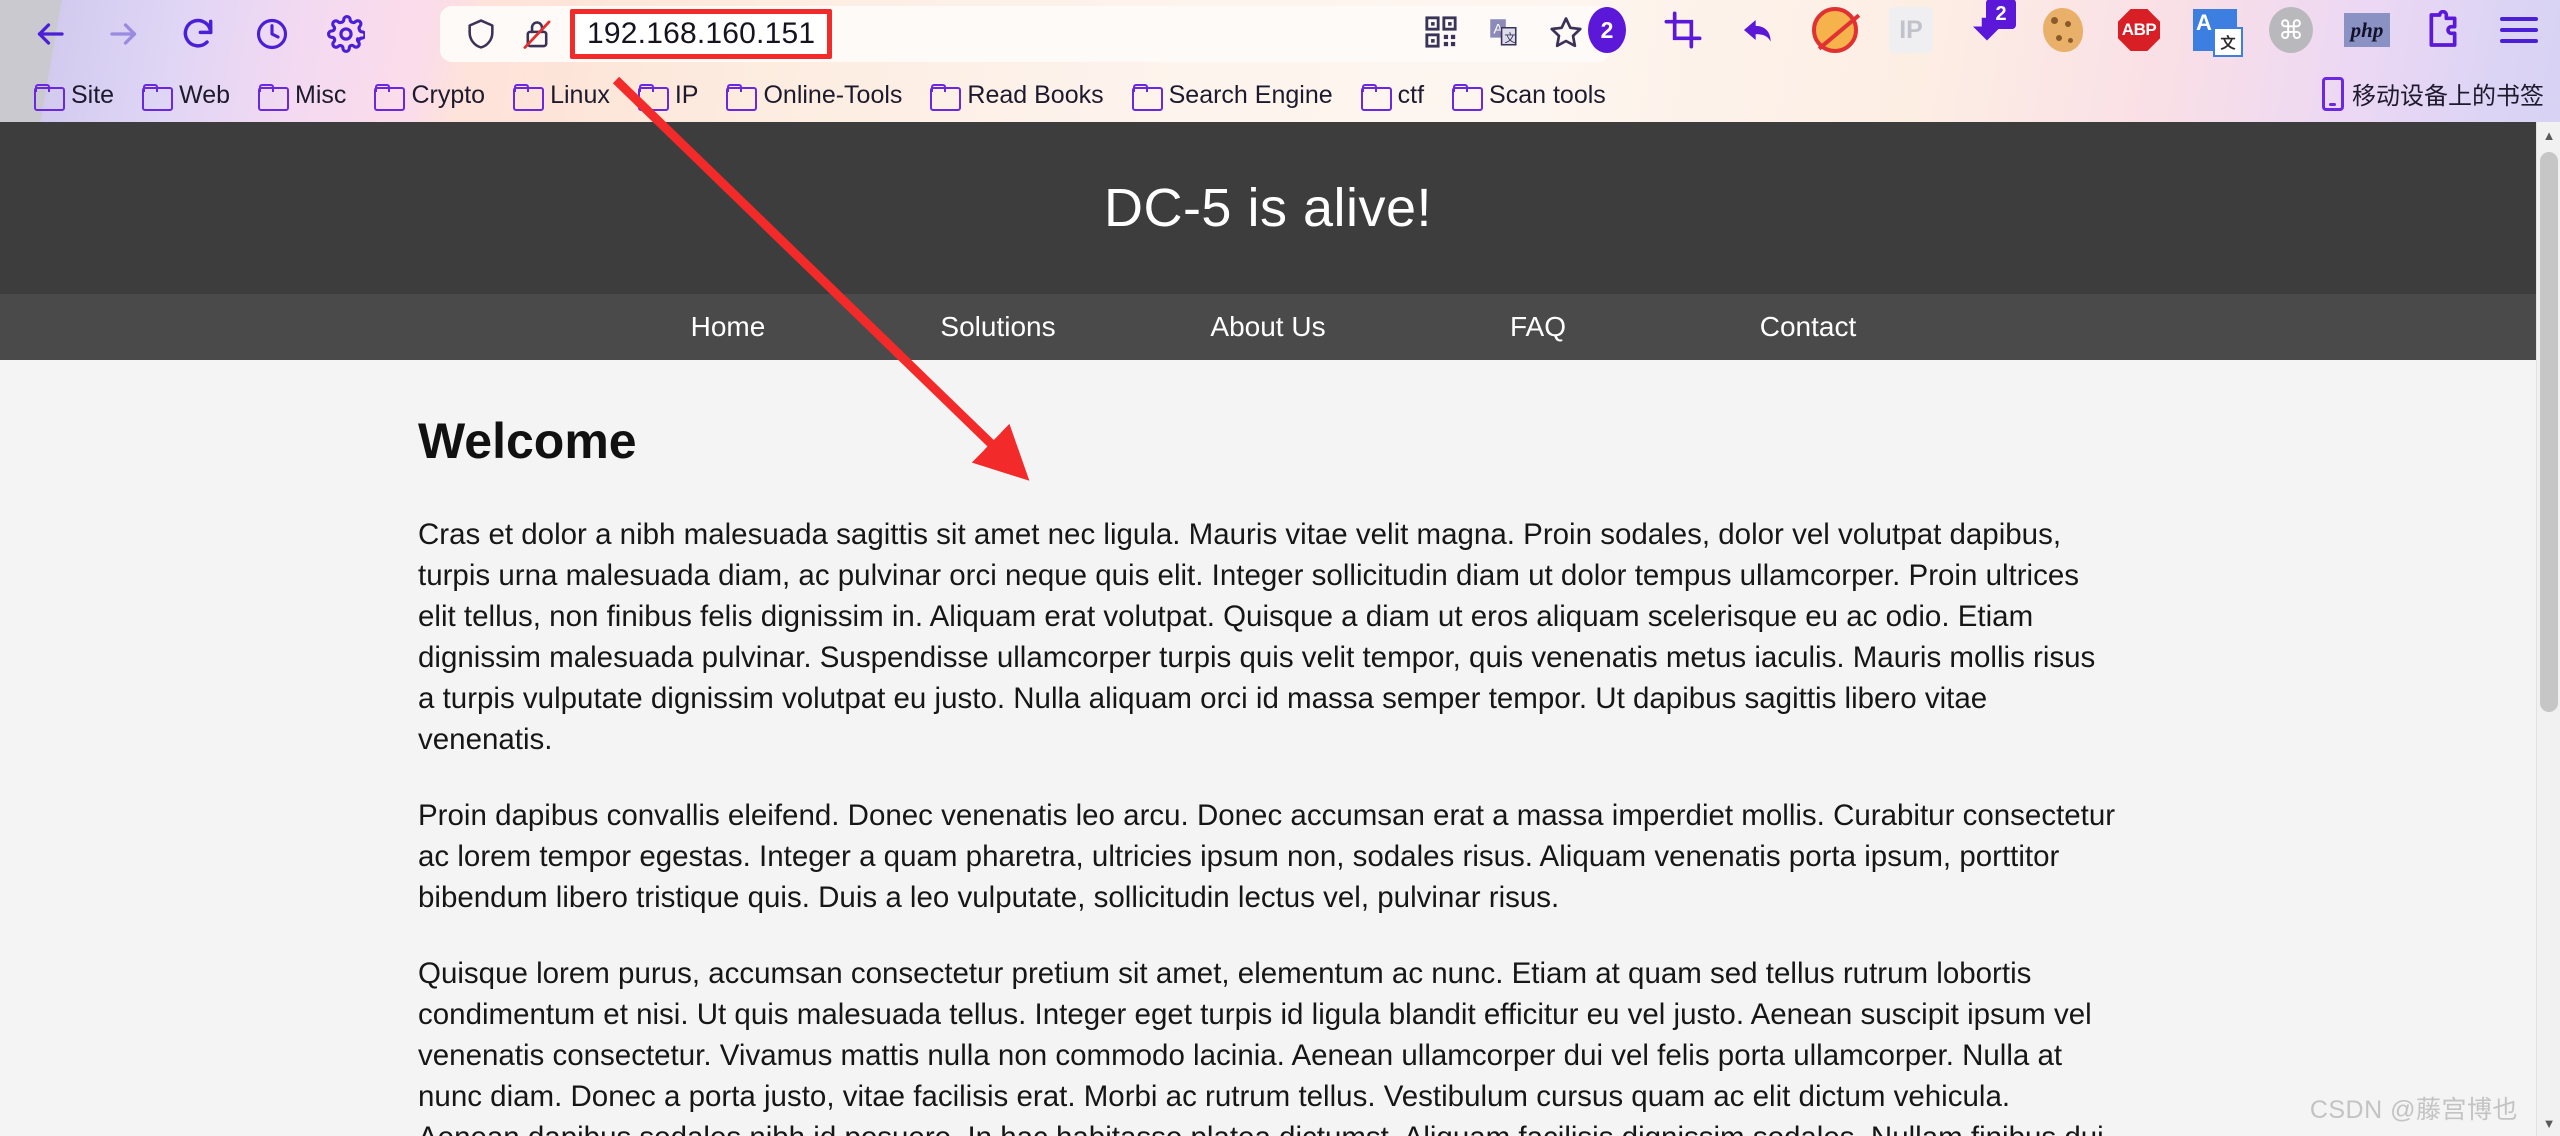  What do you see at coordinates (580, 94) in the screenshot?
I see `bookmark-label: Linux` at bounding box center [580, 94].